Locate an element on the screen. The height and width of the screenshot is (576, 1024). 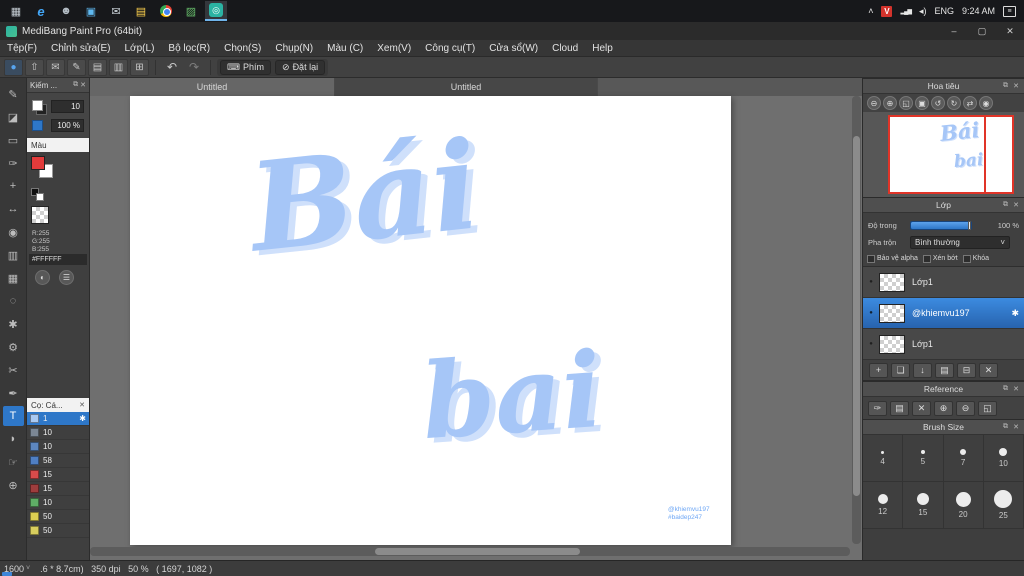
export-button: ⇧ is located at coordinates (34, 67).